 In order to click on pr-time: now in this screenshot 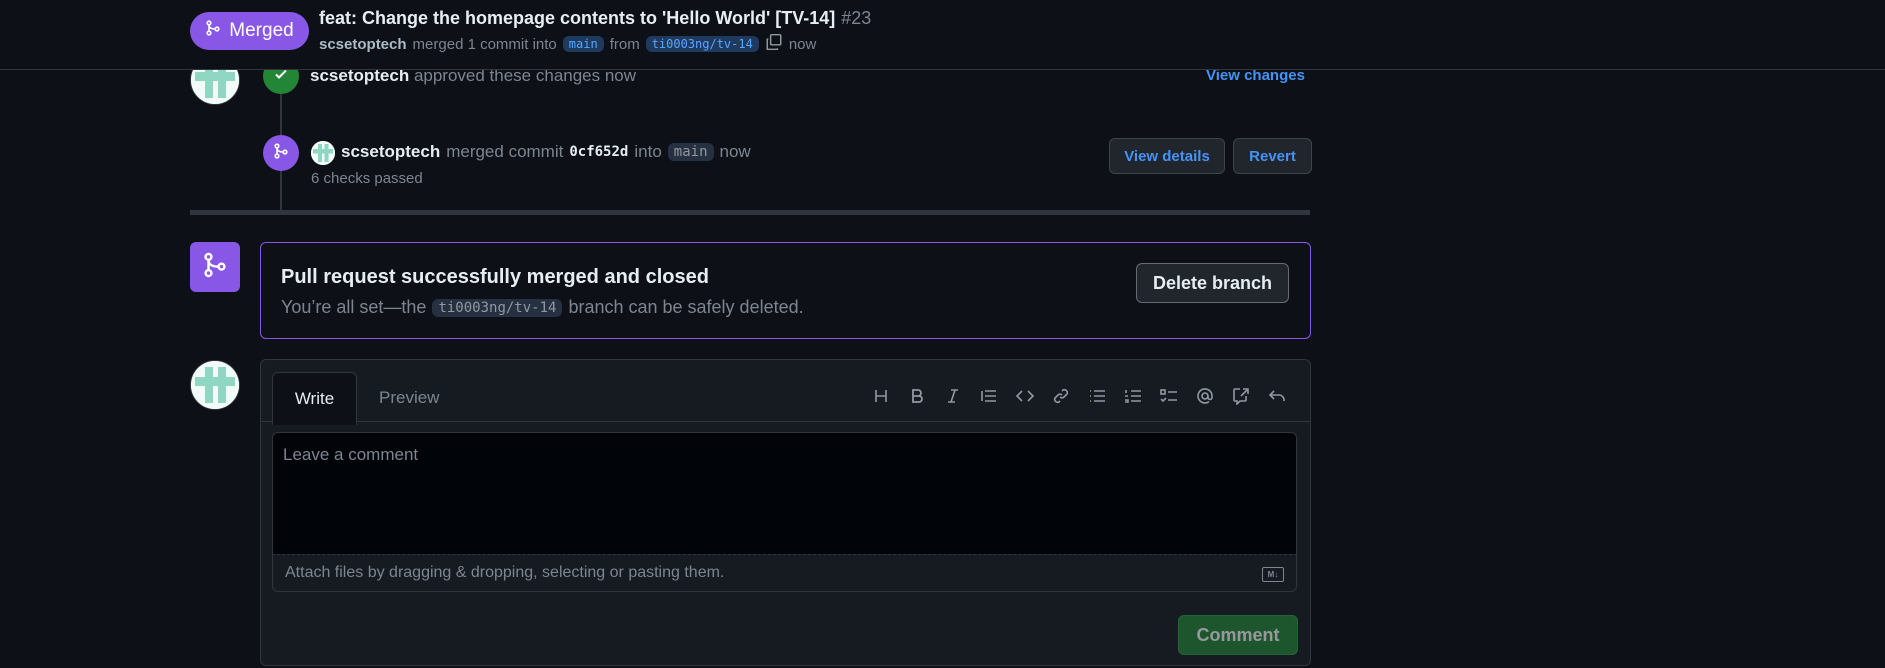, I will do `click(802, 44)`.